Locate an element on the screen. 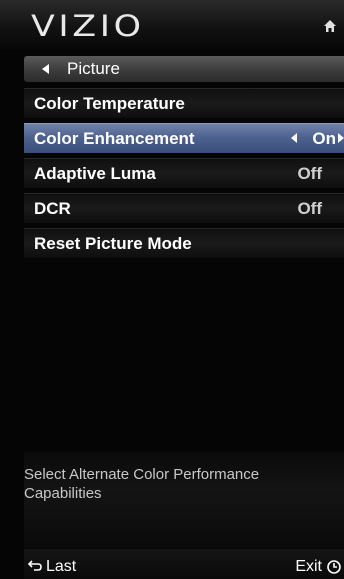 This screenshot has height=579, width=344. menu-item-color-enhancement: Color Enhancement On is located at coordinates (184, 138).